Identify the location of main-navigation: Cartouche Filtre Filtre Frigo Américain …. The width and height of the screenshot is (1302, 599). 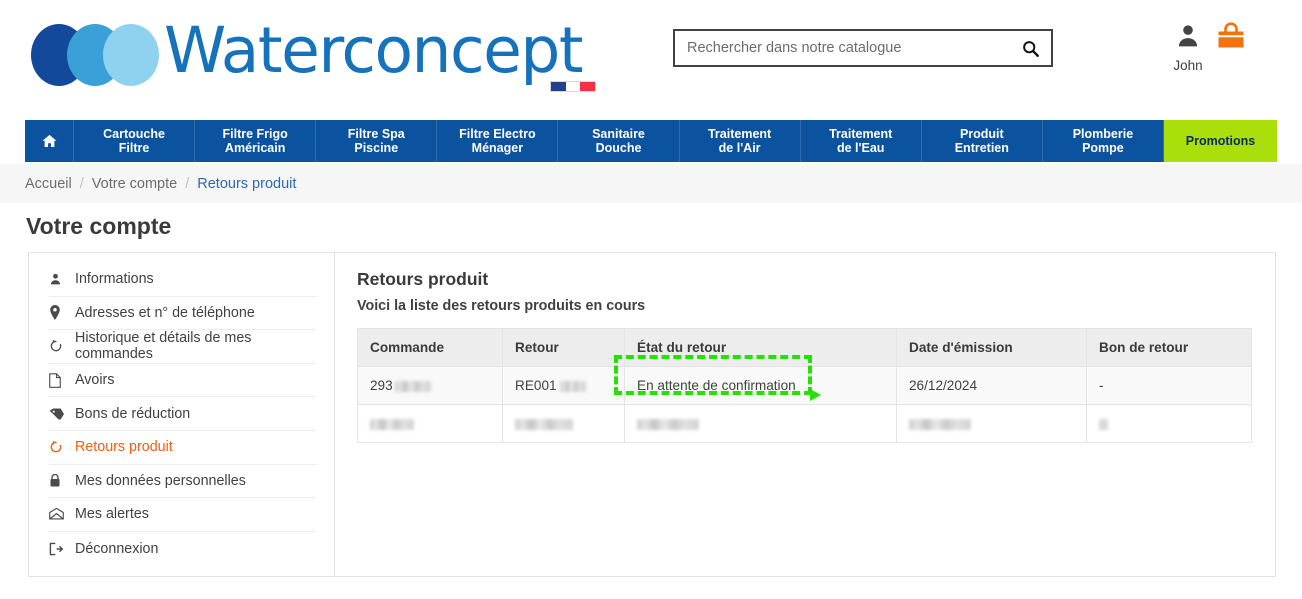
(651, 141).